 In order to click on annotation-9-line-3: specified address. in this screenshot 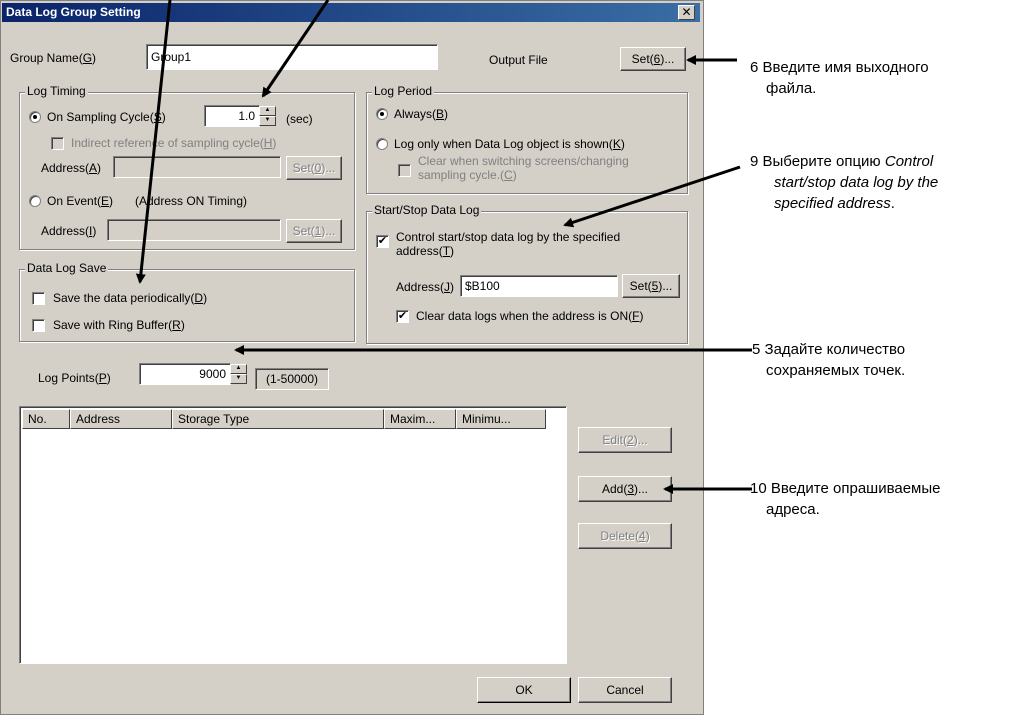, I will do `click(834, 203)`.